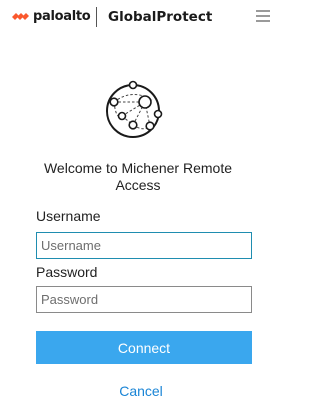 This screenshot has width=320, height=402. I want to click on cancel-link: Cancel, so click(141, 391).